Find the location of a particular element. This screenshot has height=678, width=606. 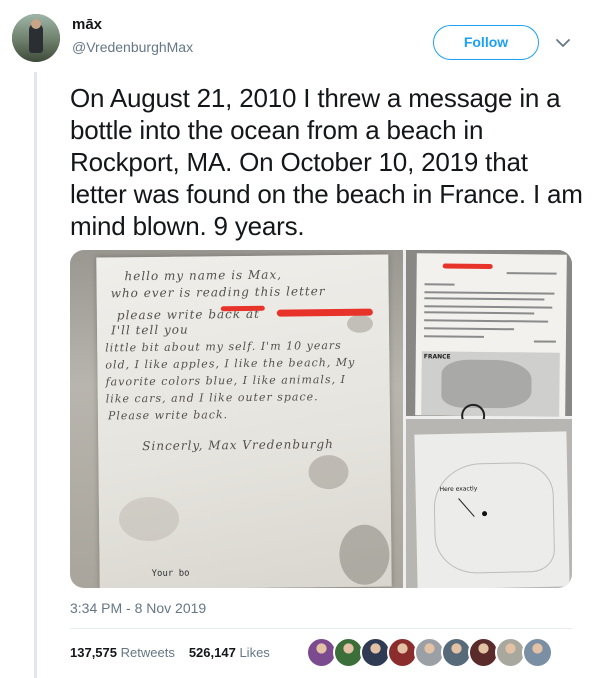

engagement-stats: 137,575 Retweets 526,147 Likes is located at coordinates (170, 652).